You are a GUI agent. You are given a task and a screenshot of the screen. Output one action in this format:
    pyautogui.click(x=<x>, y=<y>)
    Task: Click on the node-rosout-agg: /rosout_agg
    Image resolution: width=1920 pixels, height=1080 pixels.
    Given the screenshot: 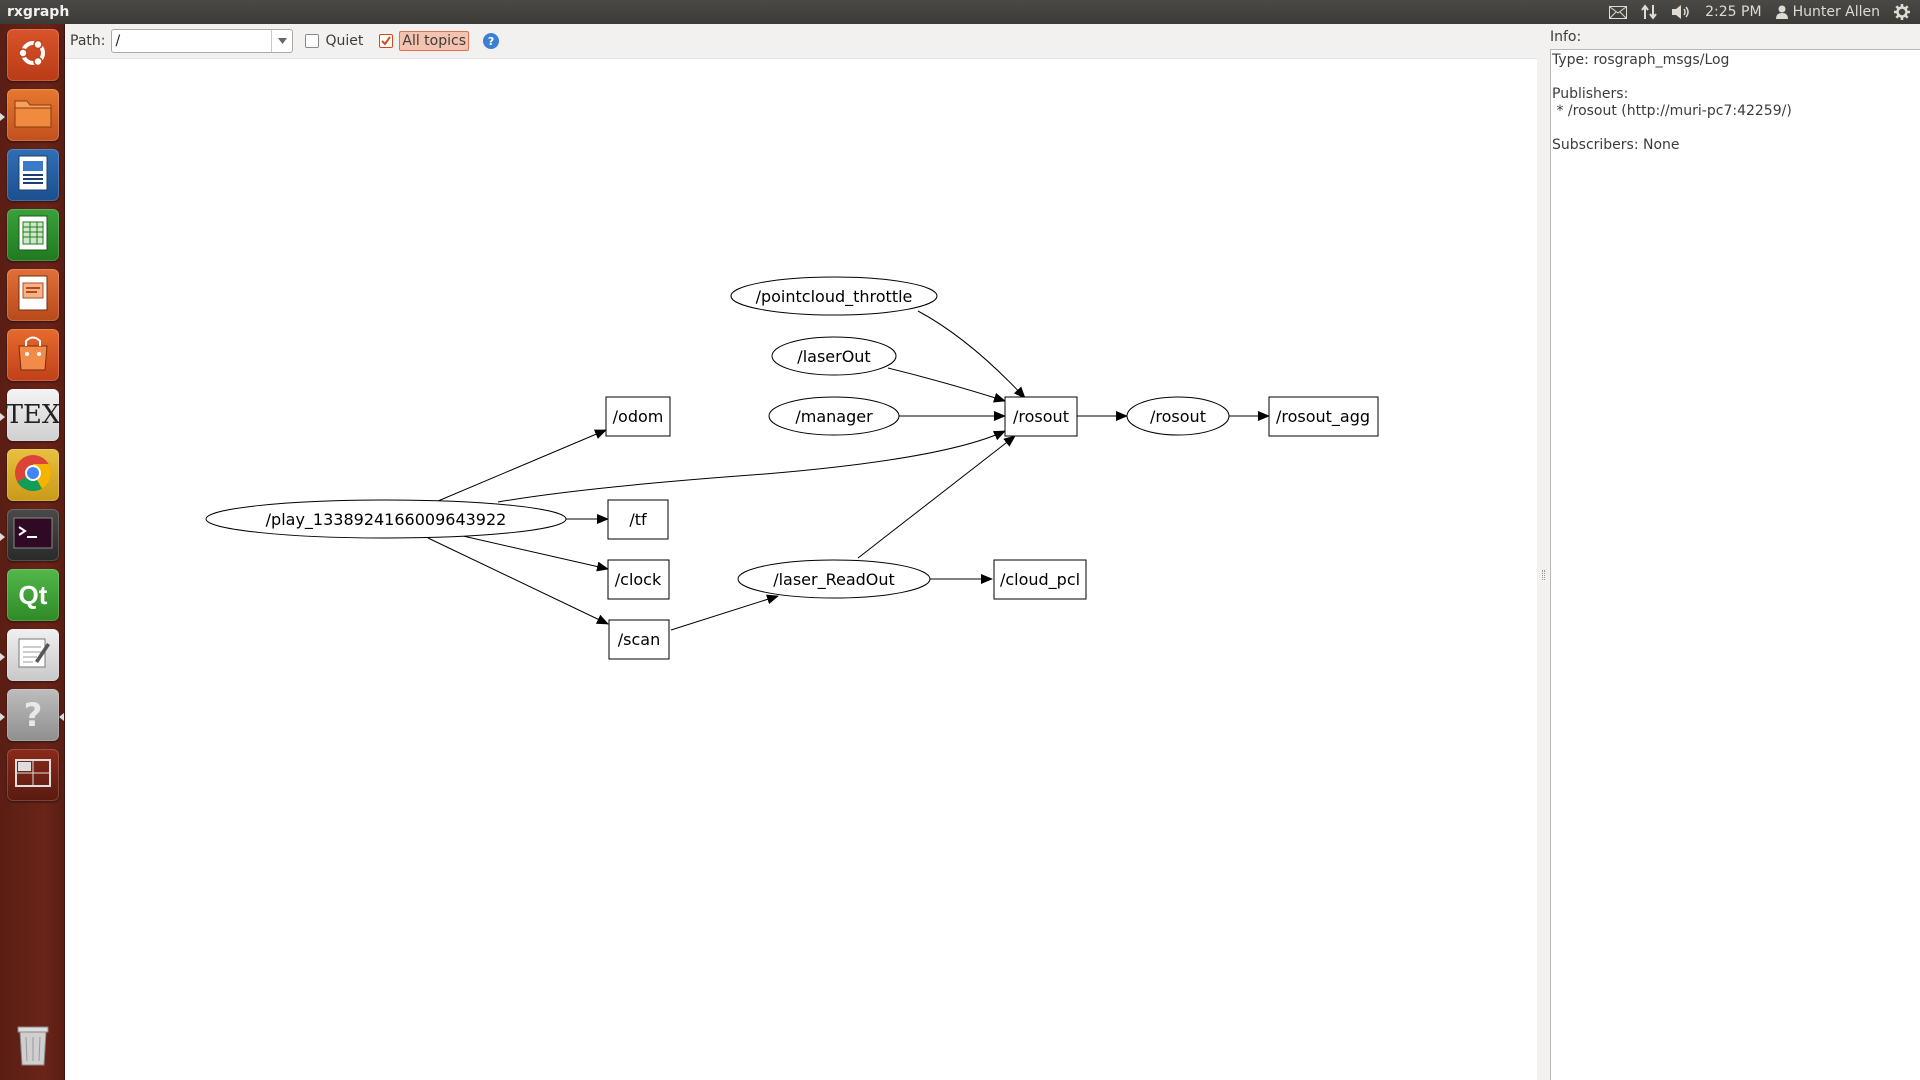 What is the action you would take?
    pyautogui.click(x=1323, y=416)
    